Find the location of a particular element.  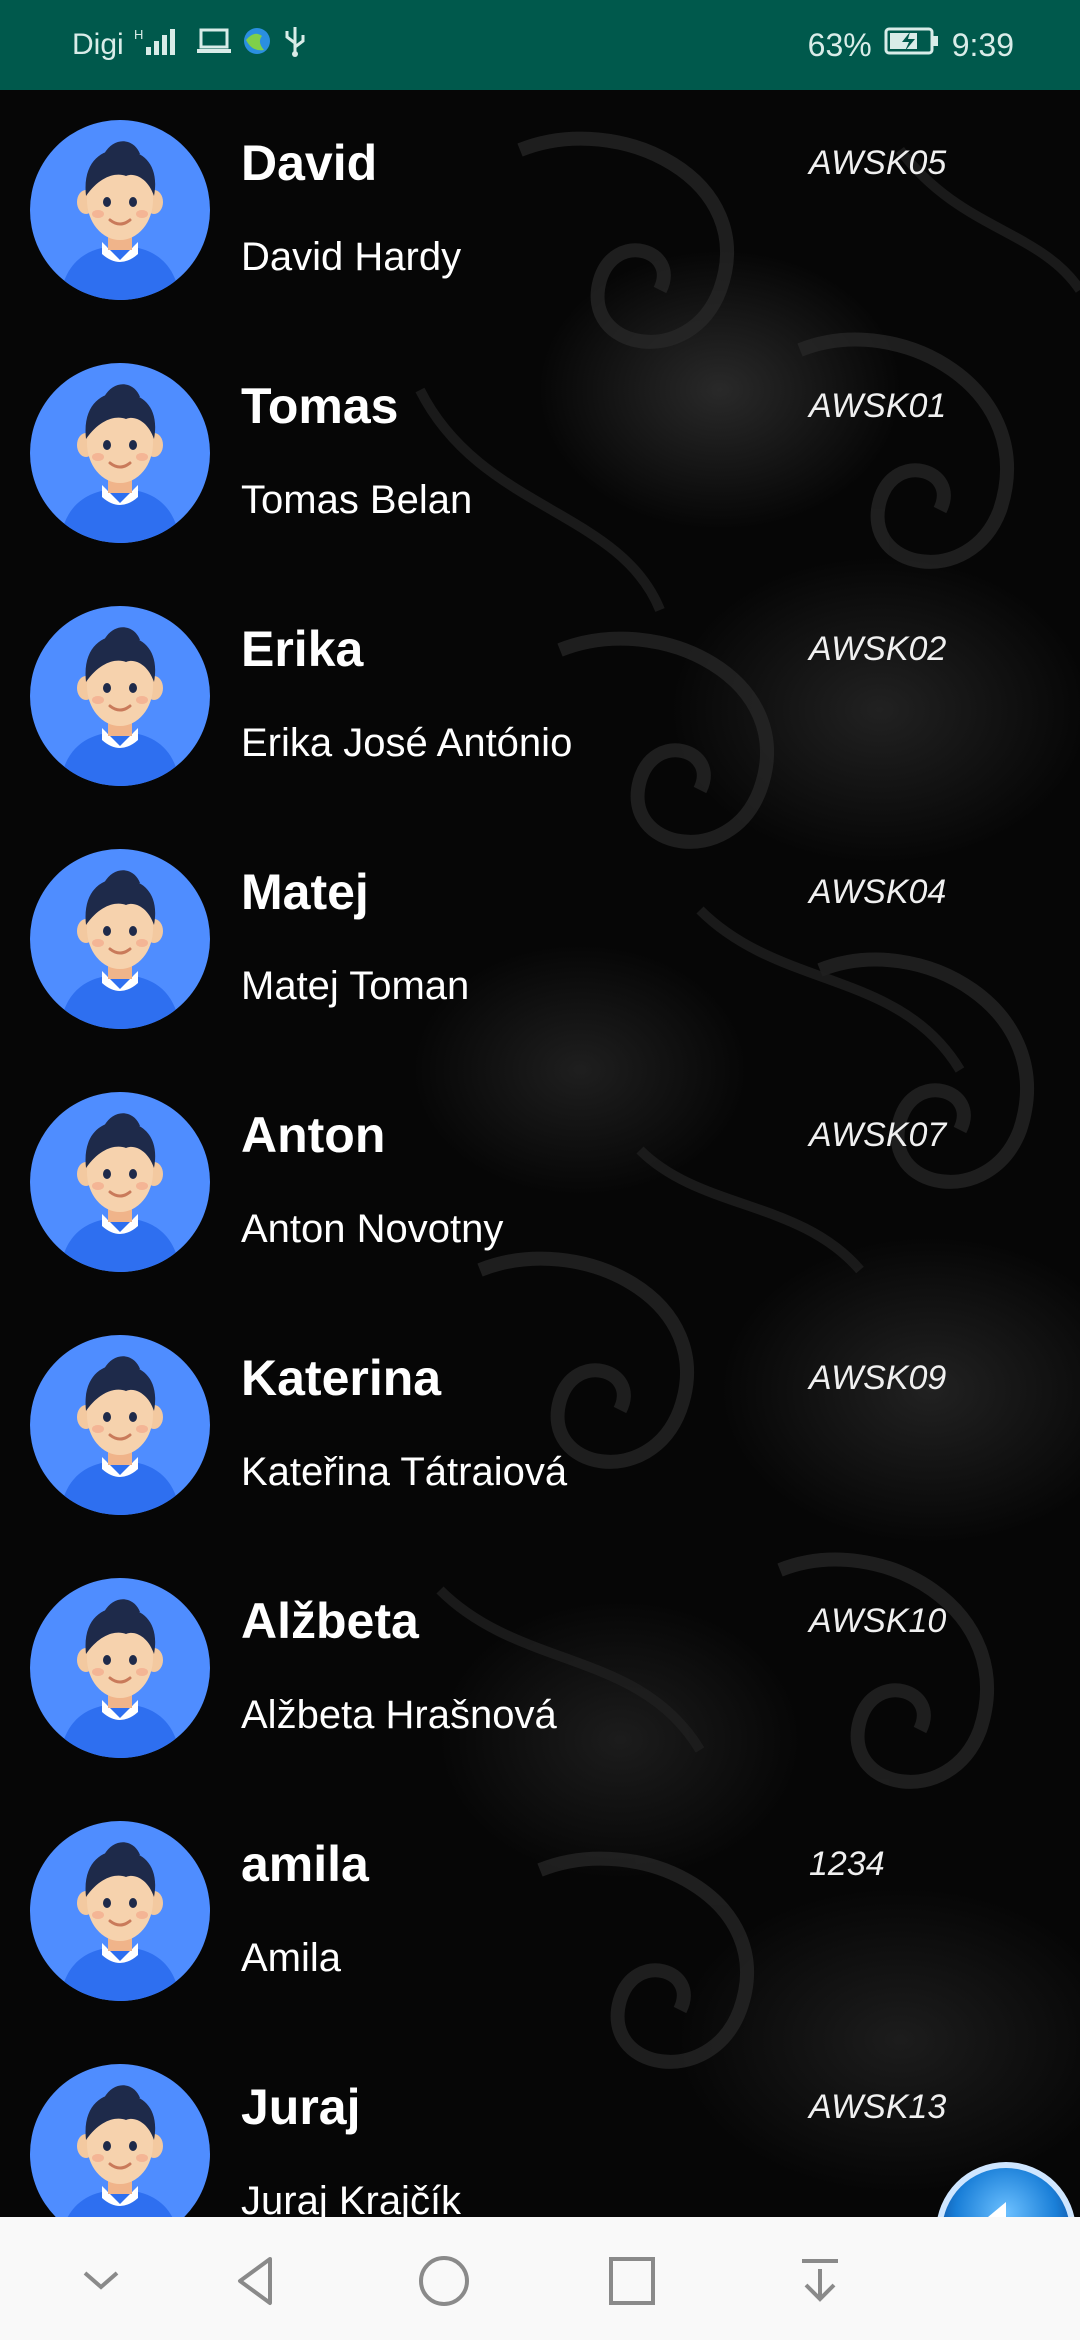

contact-code: AWSK13 is located at coordinates (878, 2107).